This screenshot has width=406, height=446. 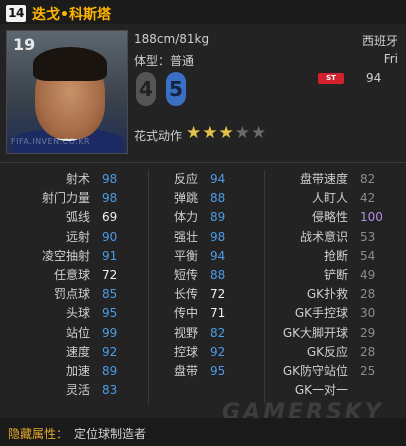 What do you see at coordinates (185, 332) in the screenshot?
I see `stat-name: 视野` at bounding box center [185, 332].